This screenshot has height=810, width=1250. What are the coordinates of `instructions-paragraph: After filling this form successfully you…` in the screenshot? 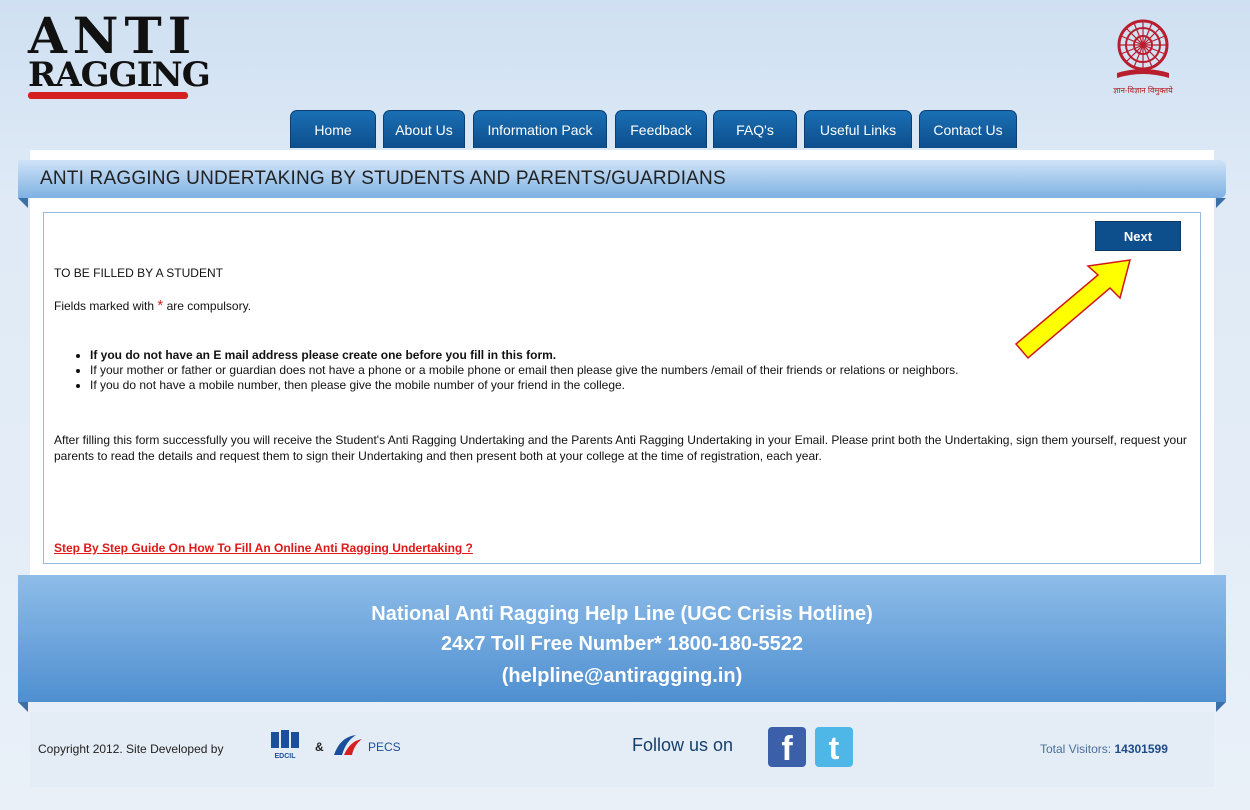 It's located at (620, 448).